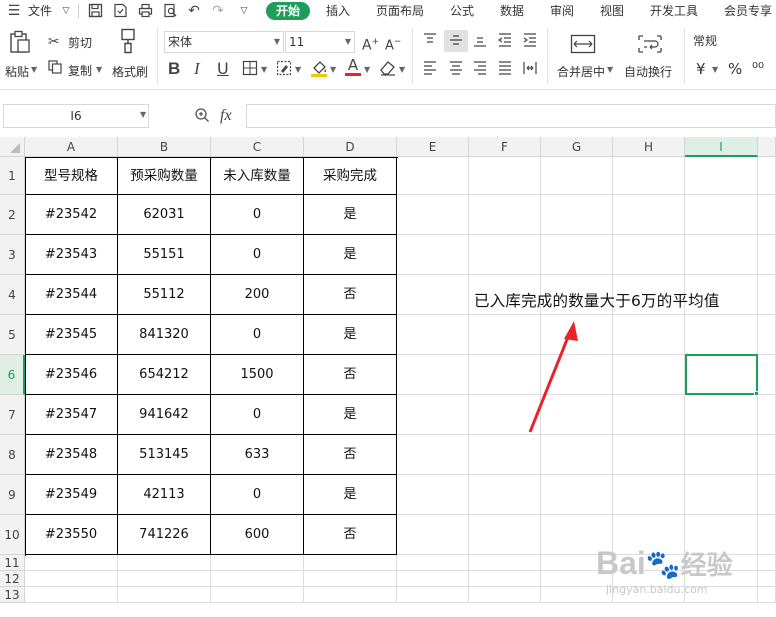 The width and height of the screenshot is (776, 617). I want to click on fill-color-dropdown-icon: ▼, so click(333, 69).